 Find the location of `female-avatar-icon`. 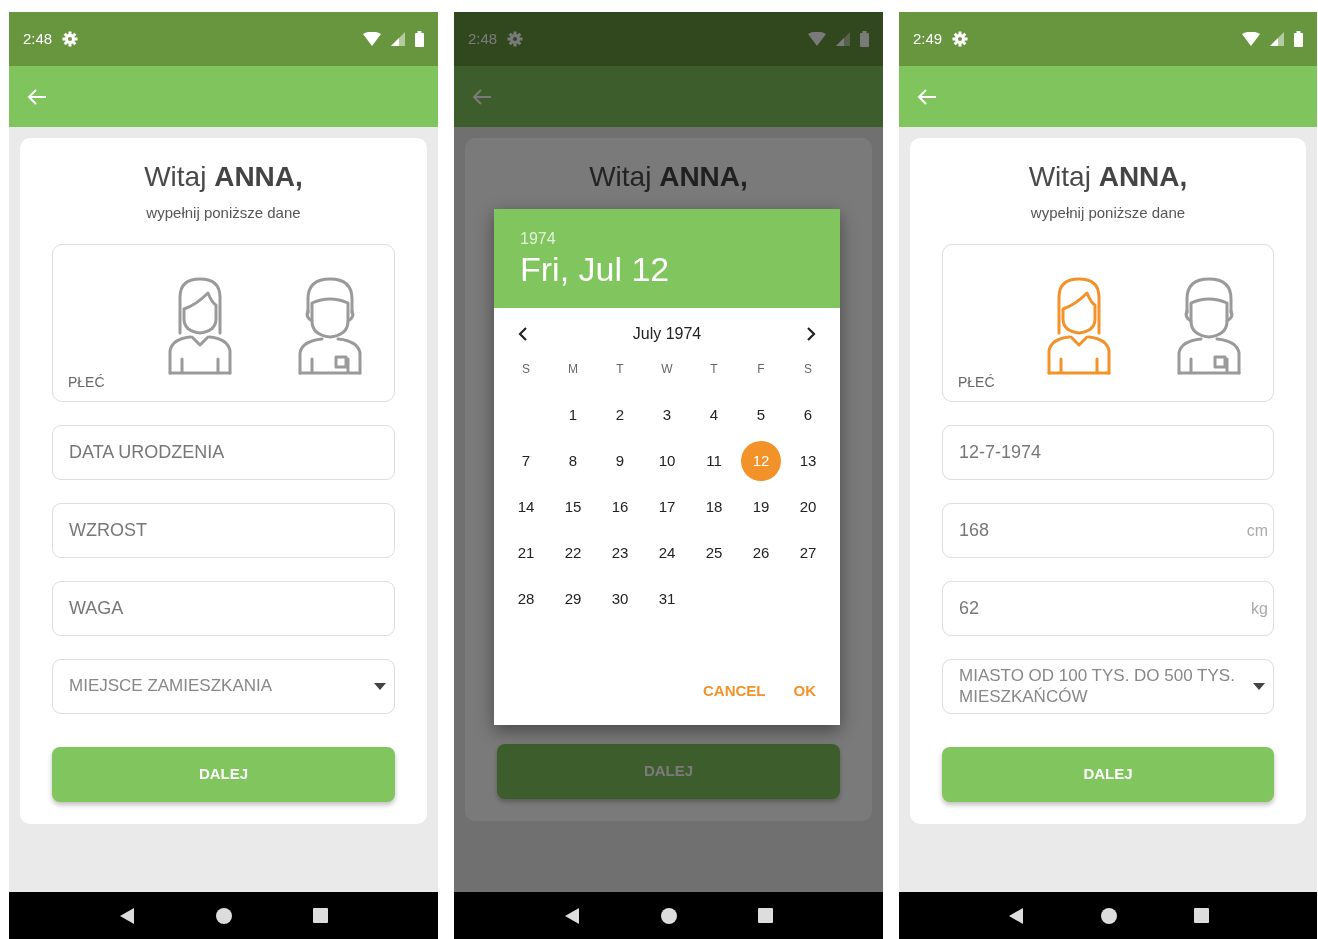

female-avatar-icon is located at coordinates (200, 325).